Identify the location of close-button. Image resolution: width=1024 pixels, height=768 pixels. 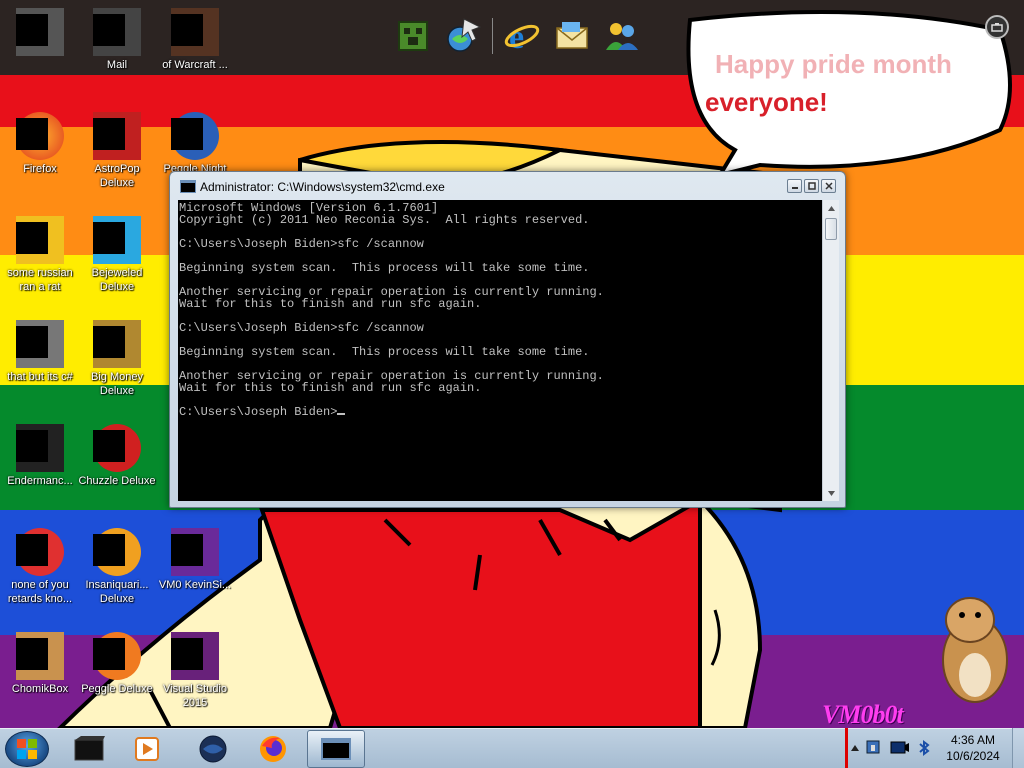
(828, 186).